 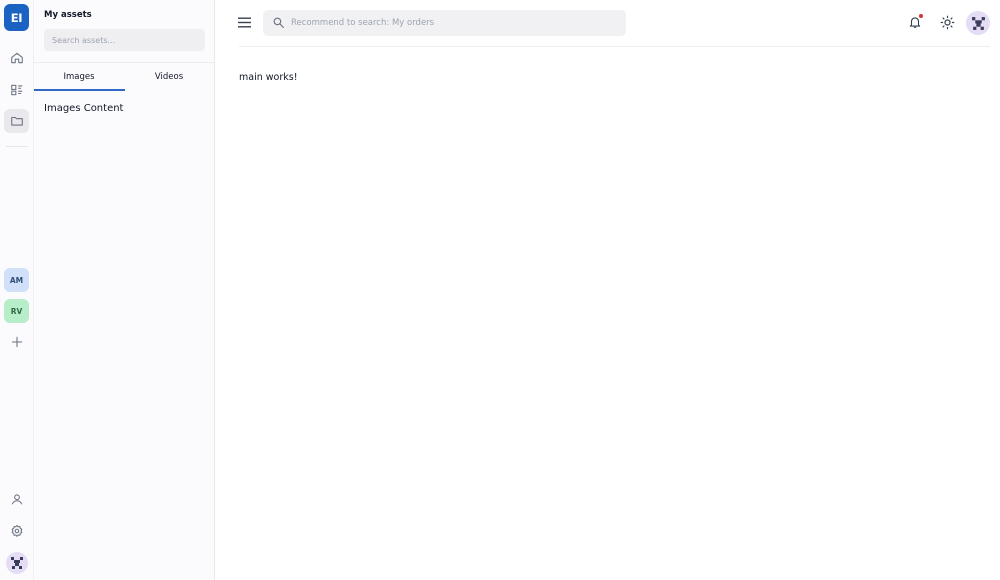 I want to click on assets-title: My assets, so click(x=68, y=15).